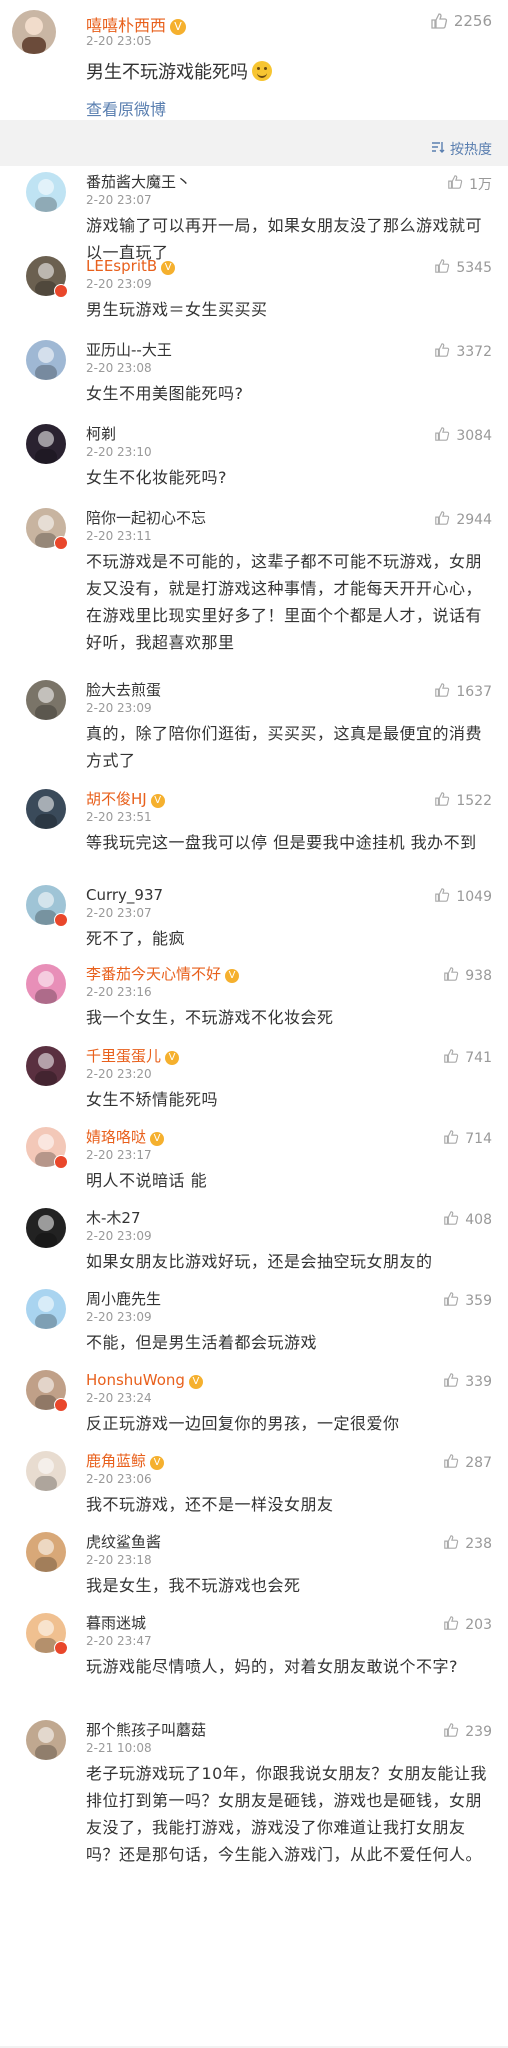 The width and height of the screenshot is (508, 2048). What do you see at coordinates (152, 1099) in the screenshot?
I see `comment-text: 女生不矫情能死吗` at bounding box center [152, 1099].